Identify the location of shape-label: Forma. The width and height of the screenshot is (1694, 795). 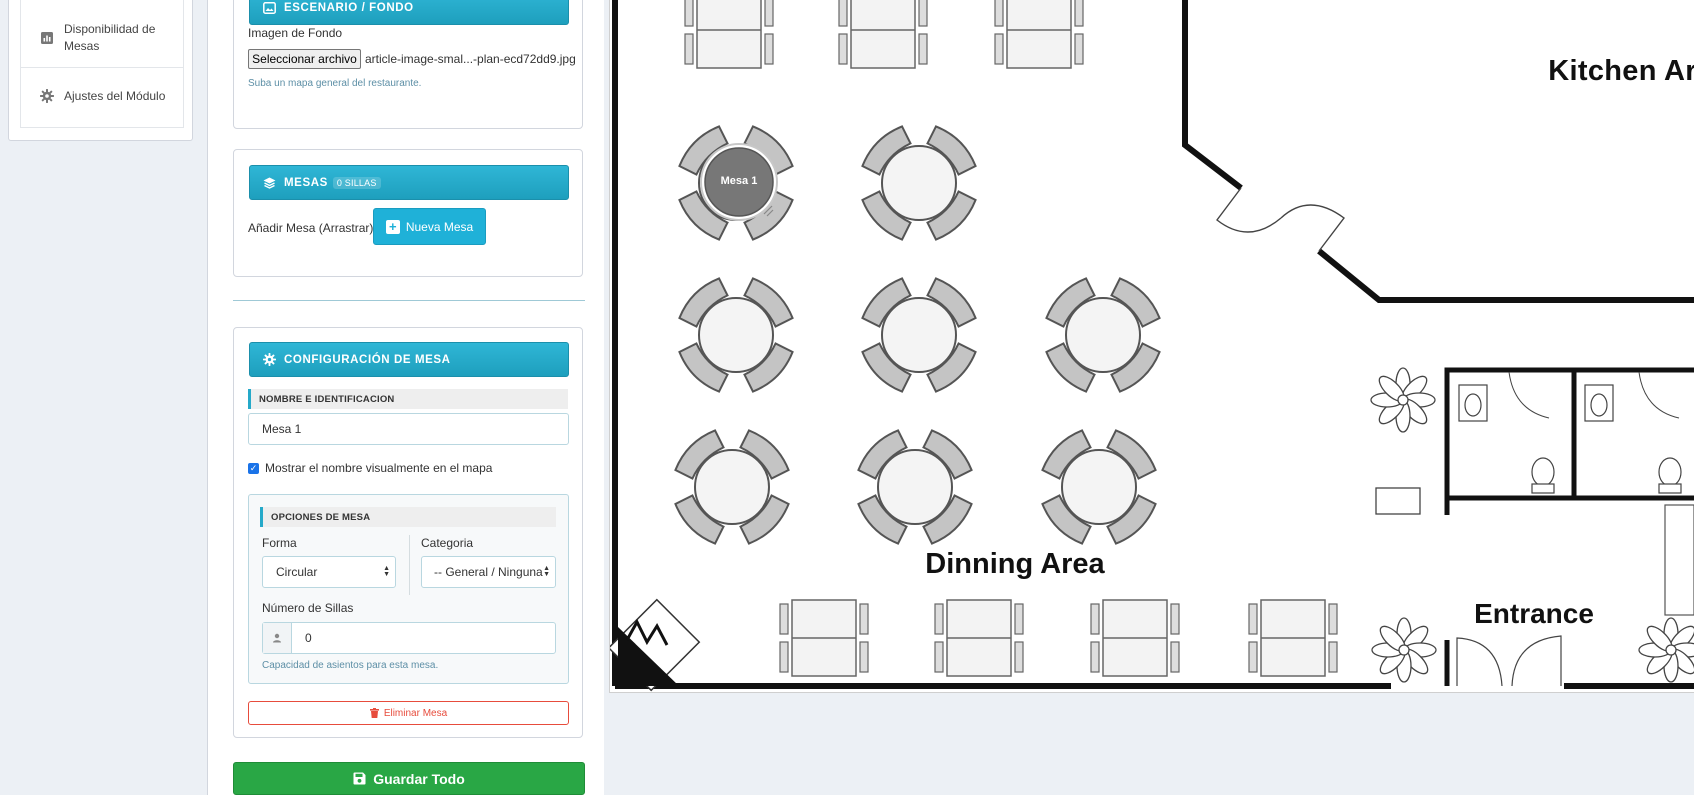
(279, 543).